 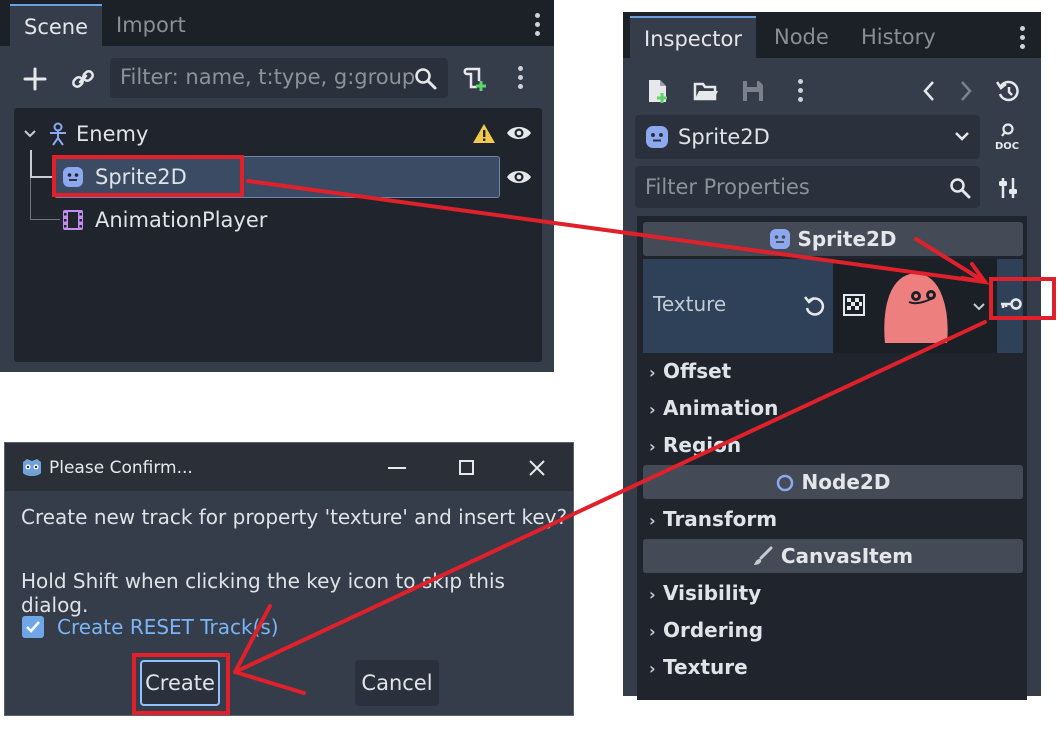 I want to click on group-ordering-label: Ordering, so click(x=713, y=630).